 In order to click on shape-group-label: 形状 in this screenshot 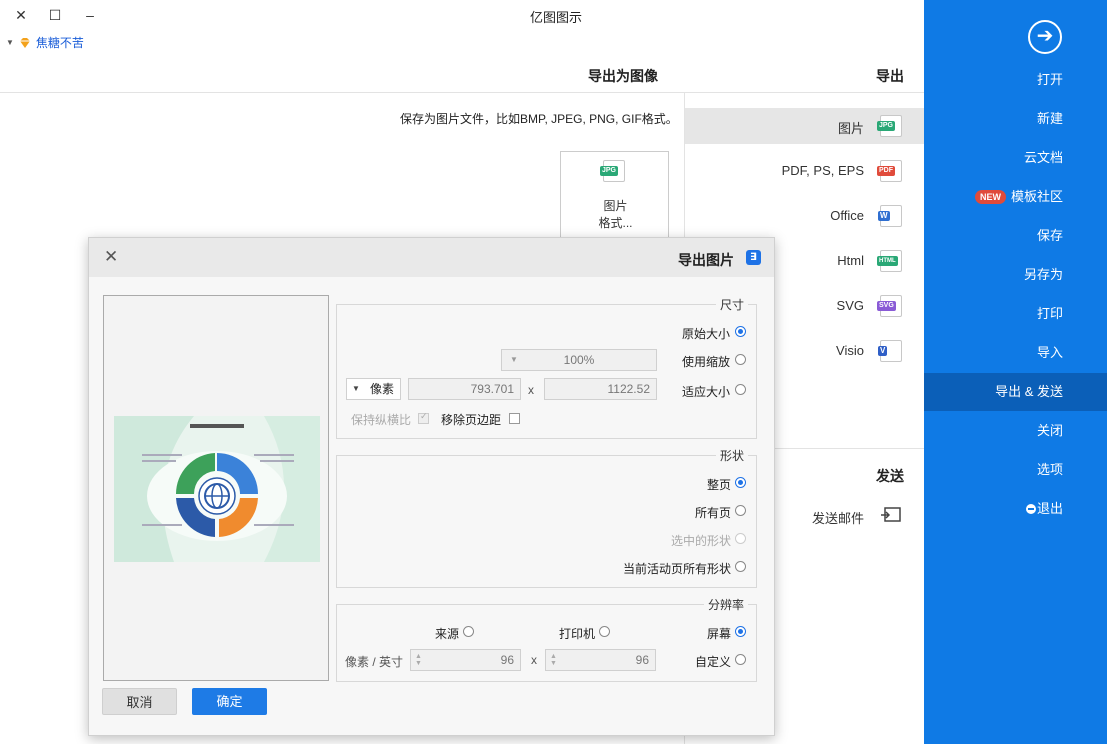, I will do `click(732, 455)`.